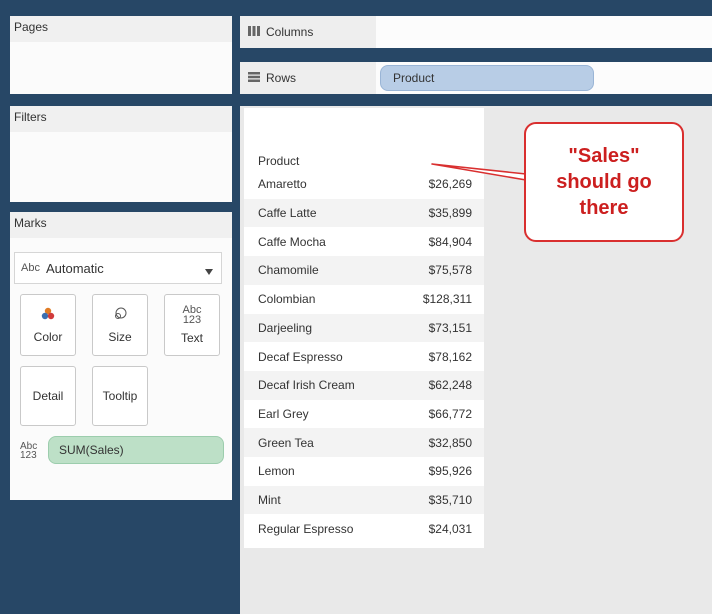  I want to click on callout-line-2: should go, so click(604, 182).